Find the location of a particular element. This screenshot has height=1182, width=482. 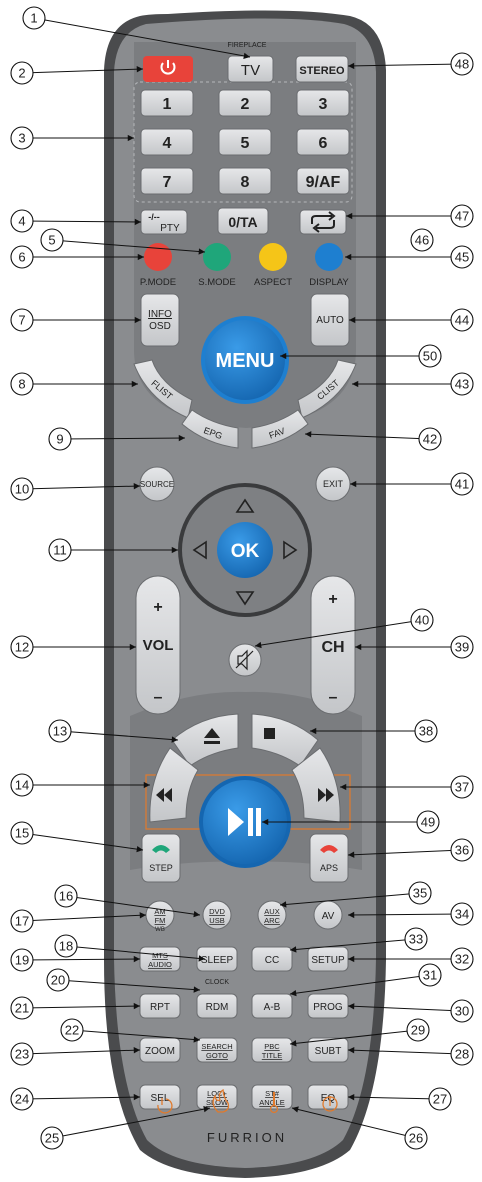

display-label: DISPLAY is located at coordinates (329, 282).